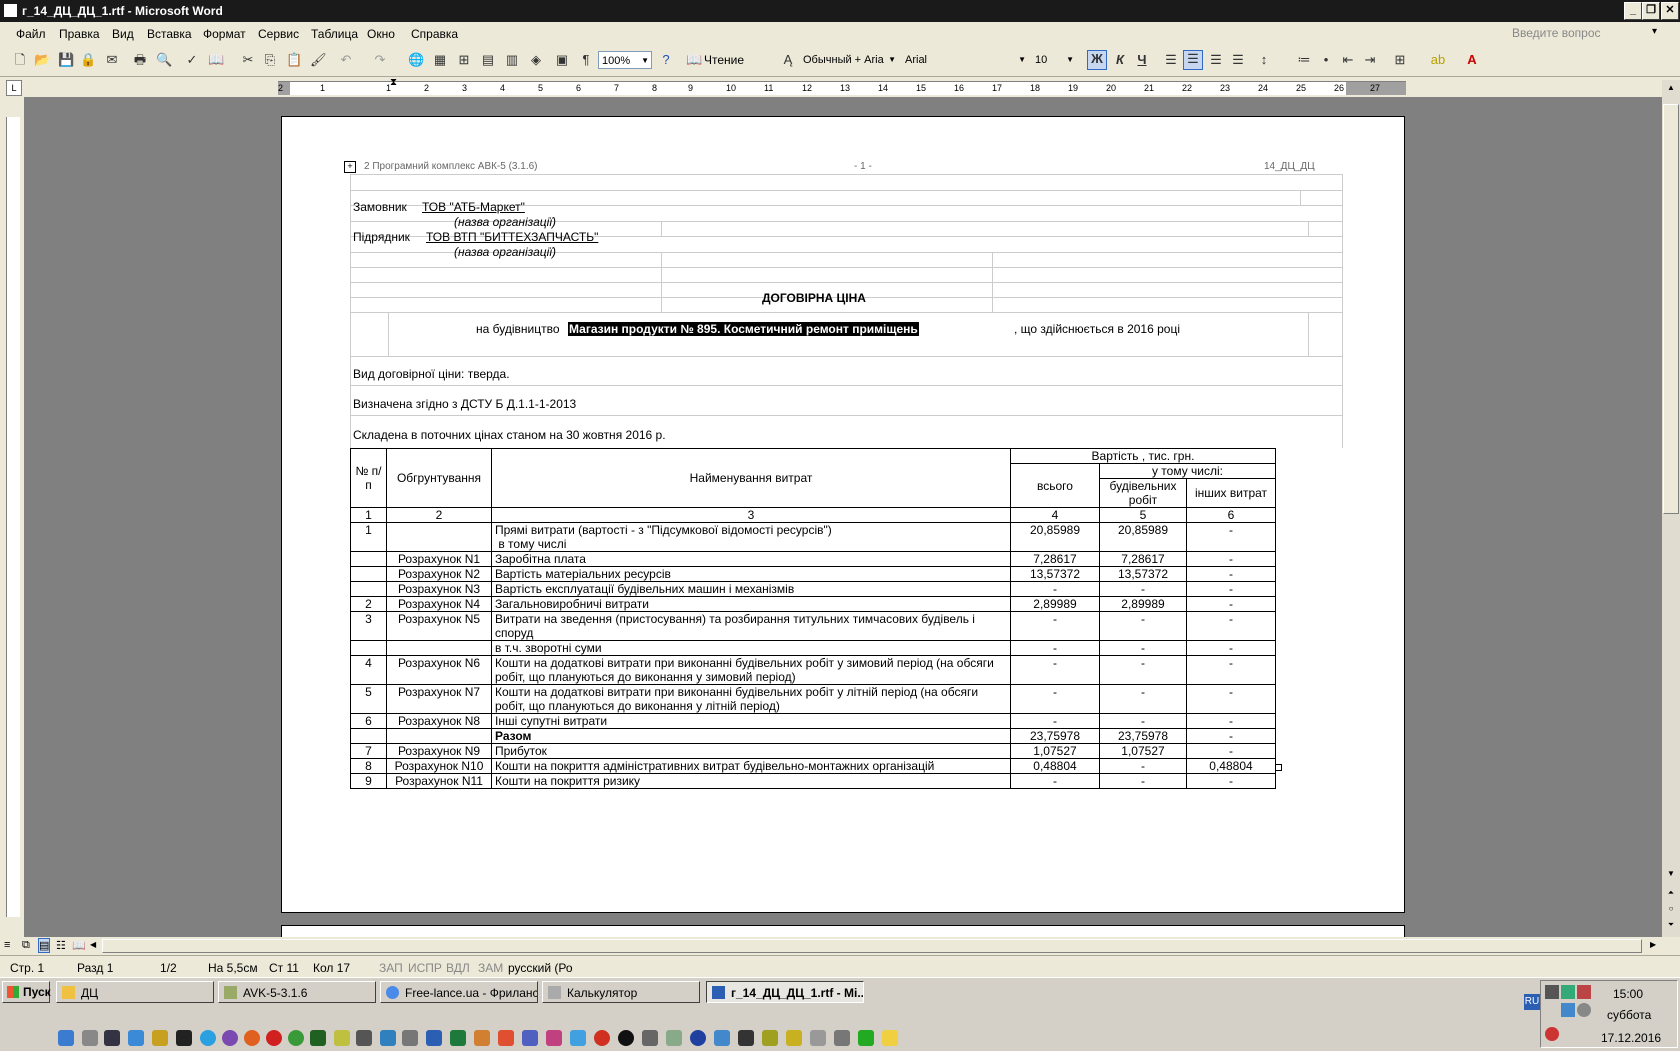 Image resolution: width=1680 pixels, height=1051 pixels. Describe the element at coordinates (79, 945) in the screenshot. I see `reading-view-icon: 📖` at that location.